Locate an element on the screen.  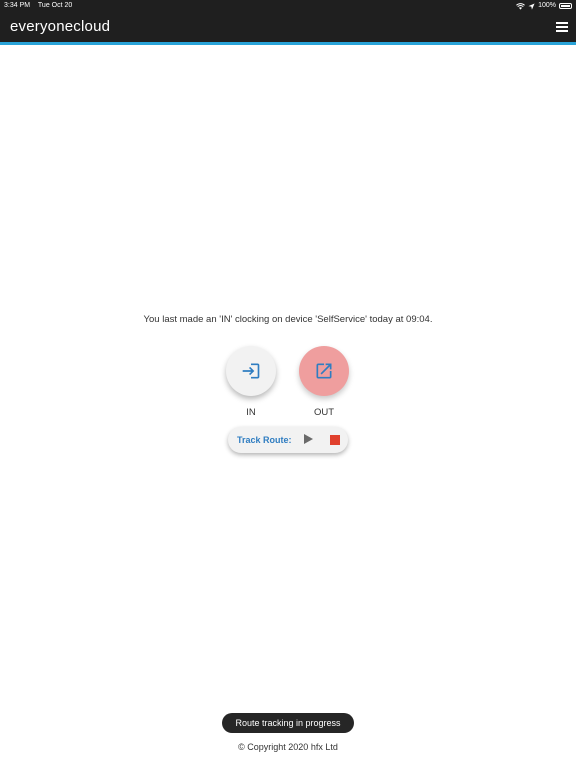
app-bar-accent-line is located at coordinates (288, 43).